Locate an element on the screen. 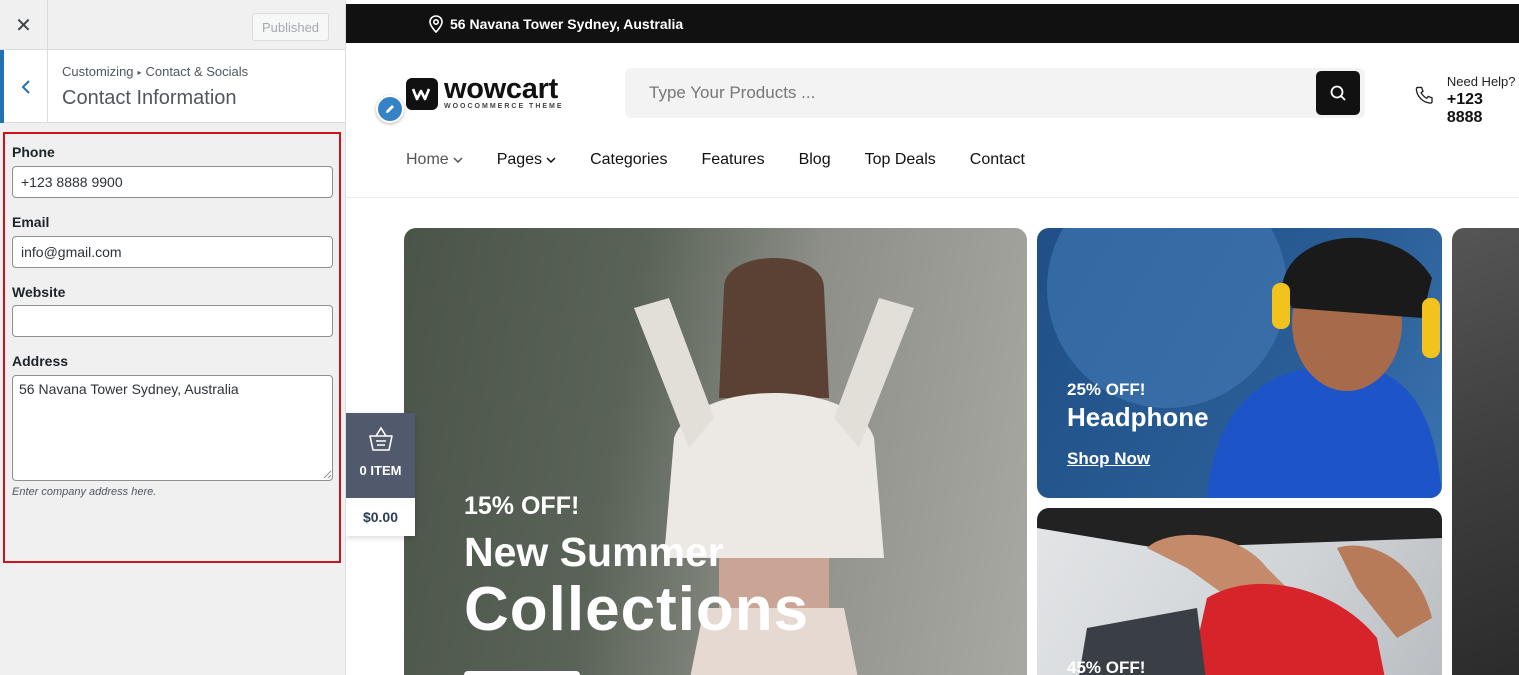 The width and height of the screenshot is (1519, 675). nav-item-pages: Pages is located at coordinates (526, 160).